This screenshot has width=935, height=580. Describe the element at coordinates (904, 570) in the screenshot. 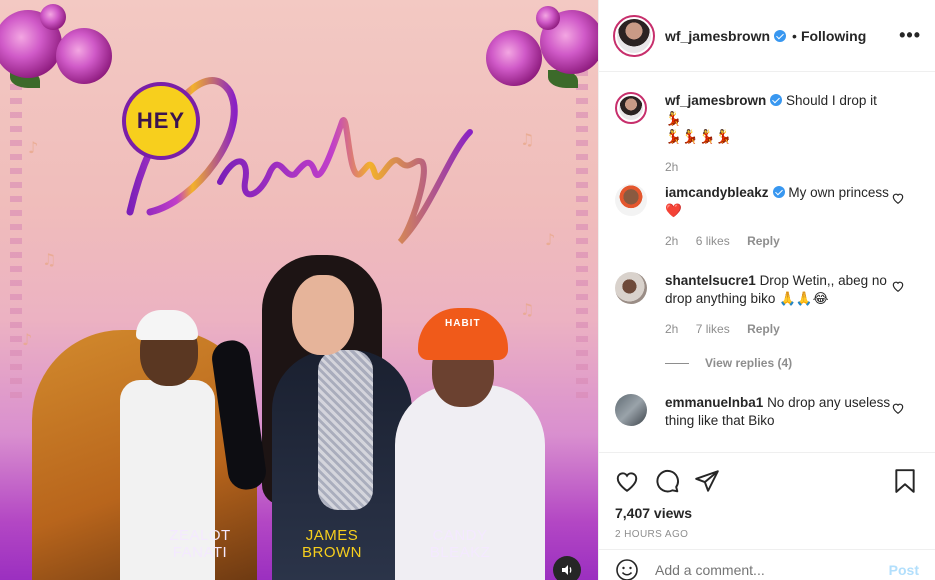

I see `post-comment-button: Post` at that location.